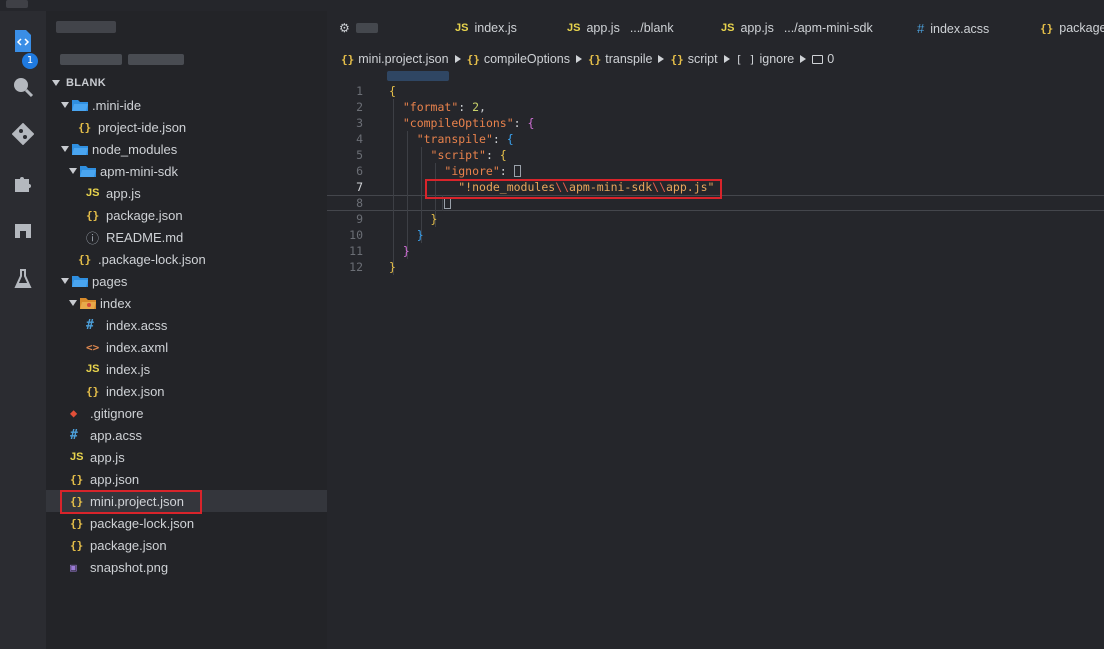 This screenshot has height=649, width=1104. I want to click on tree-item: {} app.json, so click(186, 479).